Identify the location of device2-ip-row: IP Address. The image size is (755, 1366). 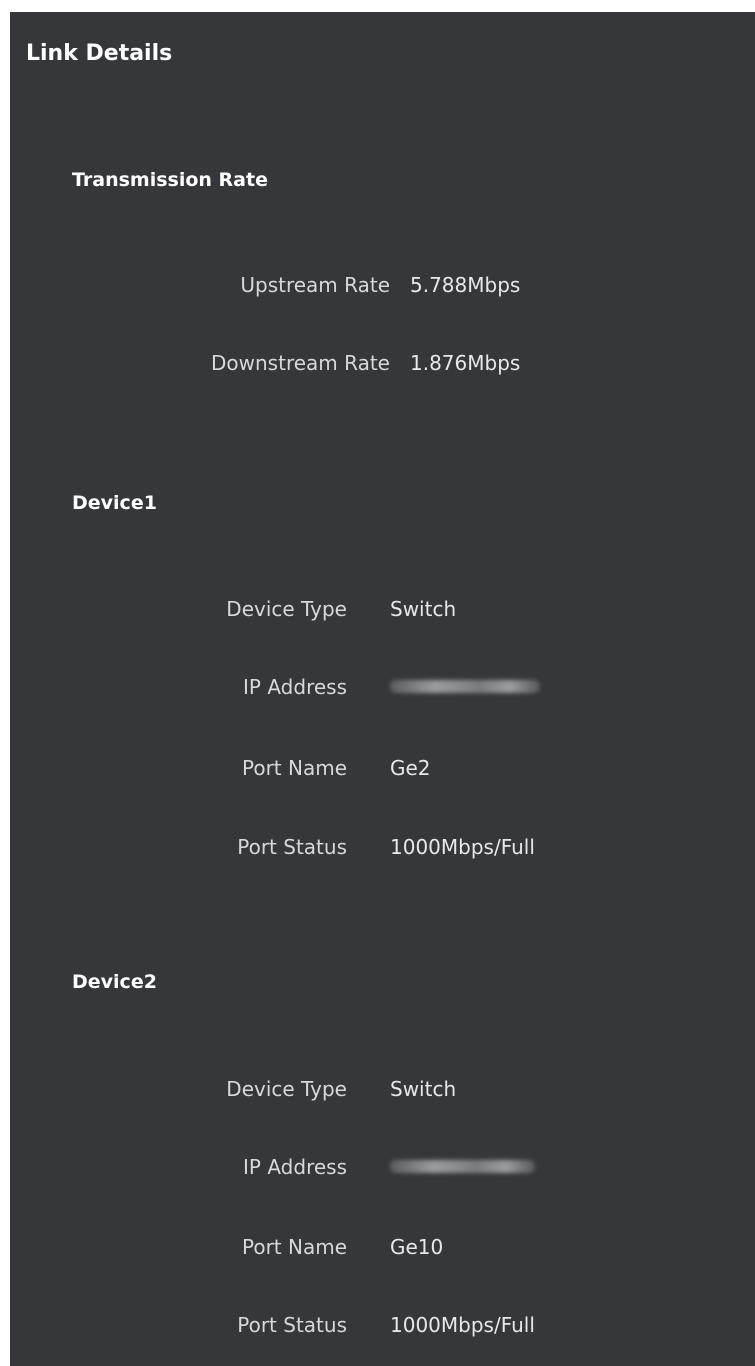
(382, 1167).